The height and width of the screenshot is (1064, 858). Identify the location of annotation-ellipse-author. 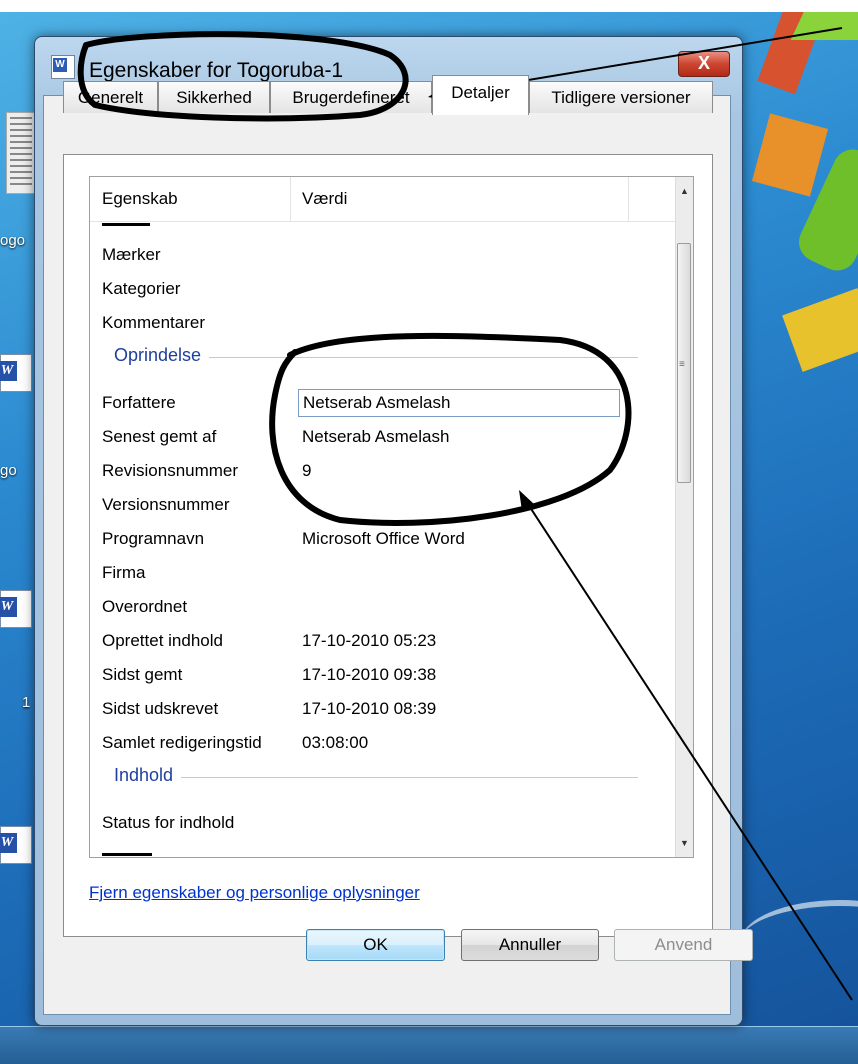
(450, 429).